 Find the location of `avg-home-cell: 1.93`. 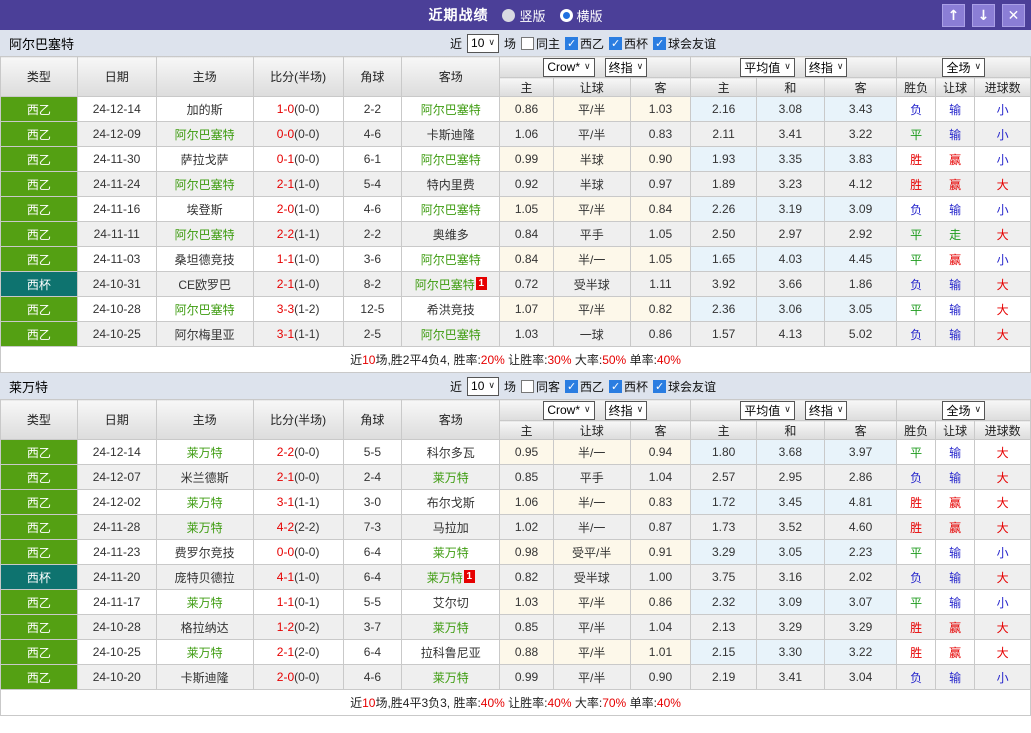

avg-home-cell: 1.93 is located at coordinates (723, 159).